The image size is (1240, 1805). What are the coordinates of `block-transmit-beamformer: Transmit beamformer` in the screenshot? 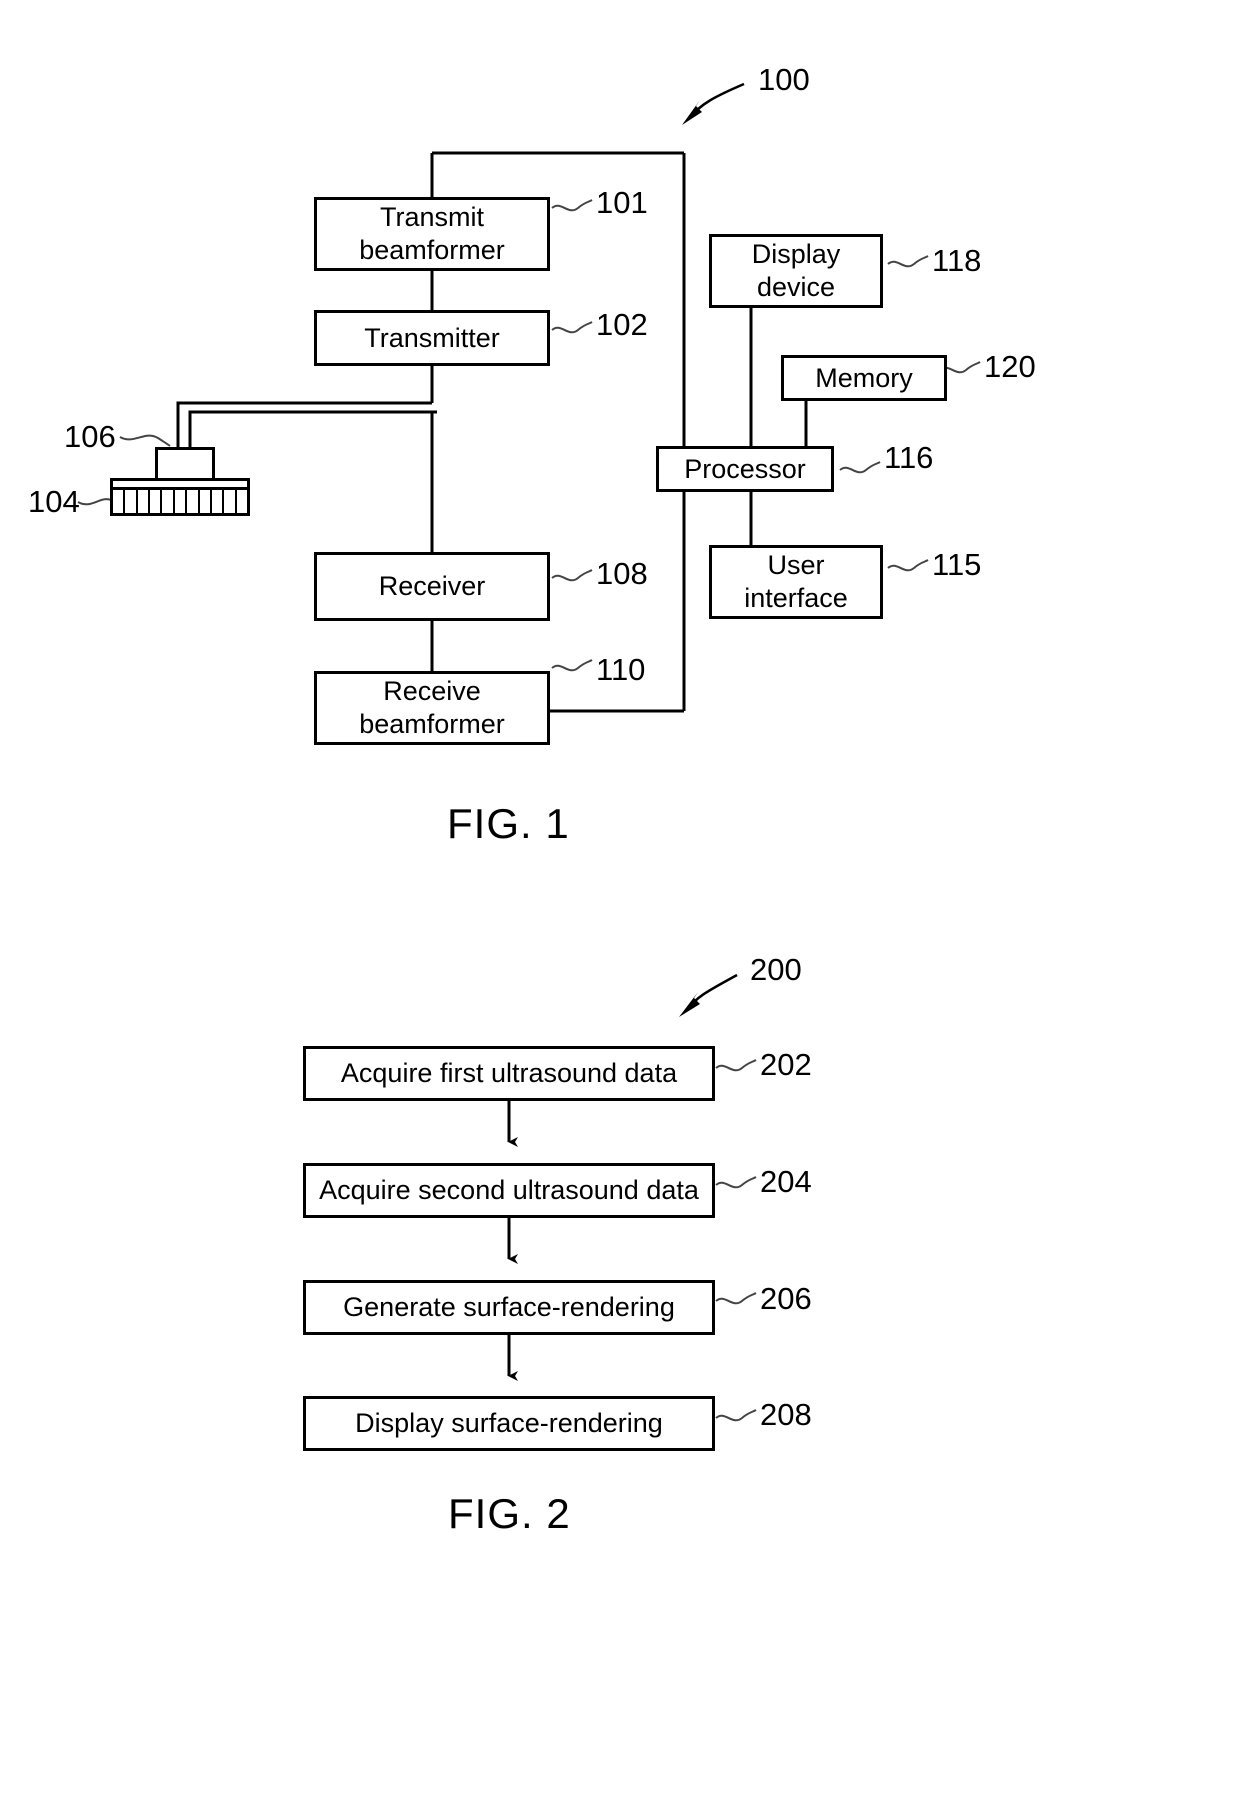 It's located at (432, 234).